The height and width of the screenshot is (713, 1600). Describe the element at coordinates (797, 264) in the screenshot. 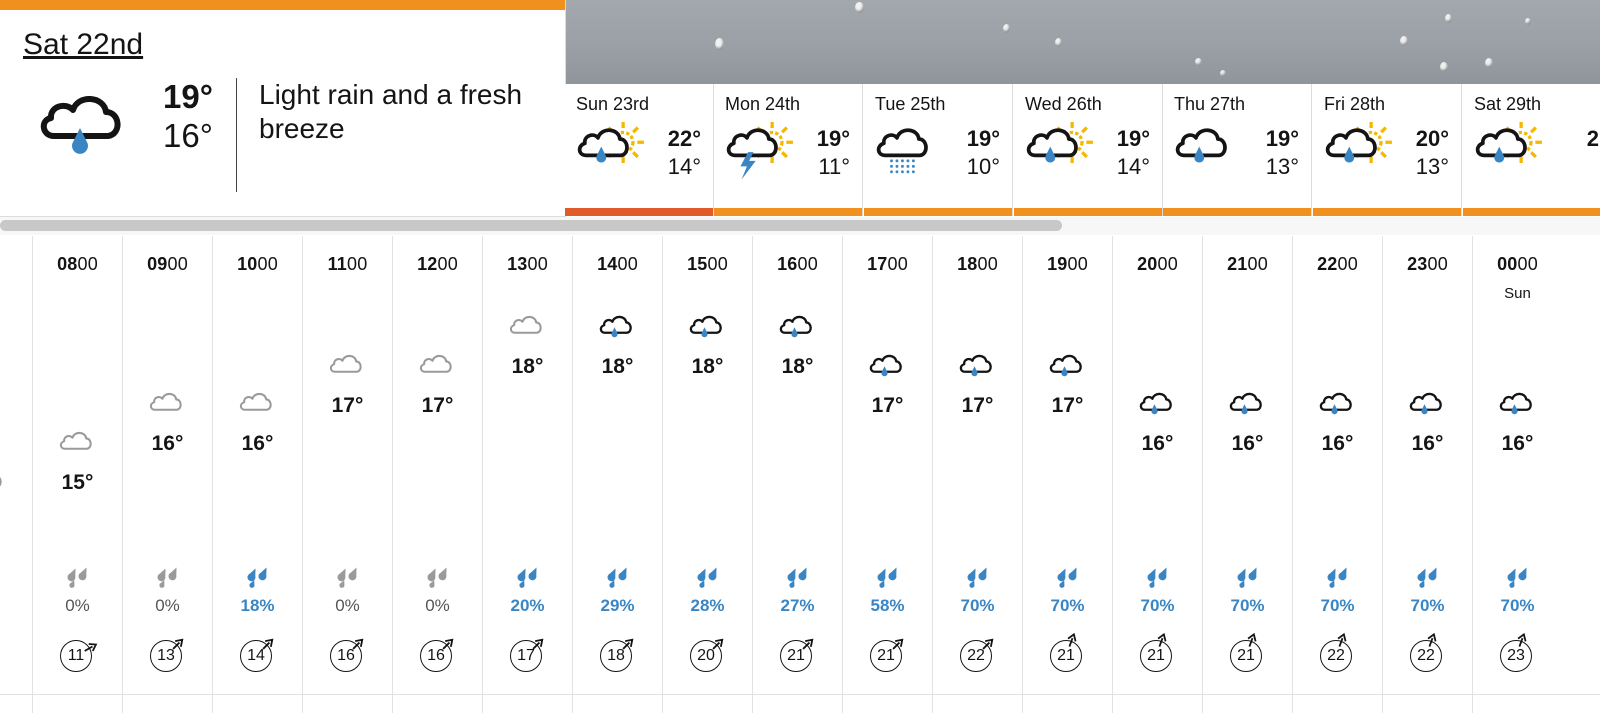

I see `hour-time: 1600` at that location.